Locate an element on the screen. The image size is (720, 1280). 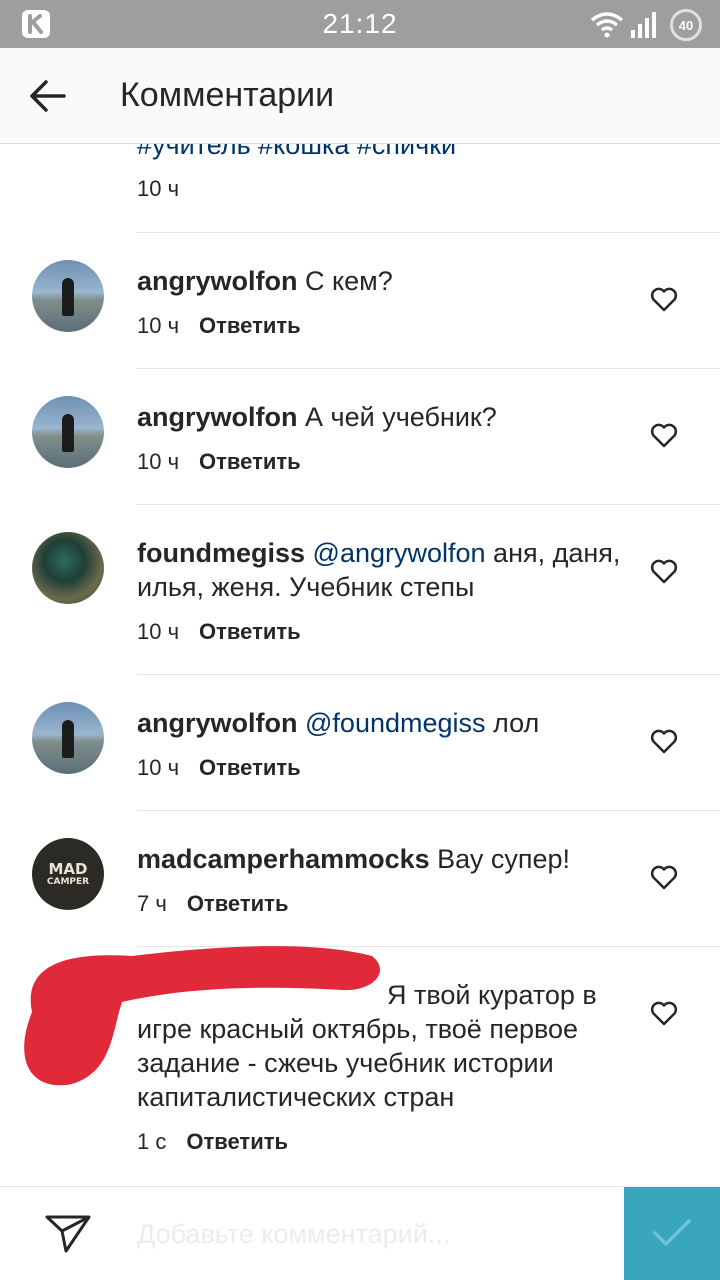
post-comment-button is located at coordinates (672, 1233).